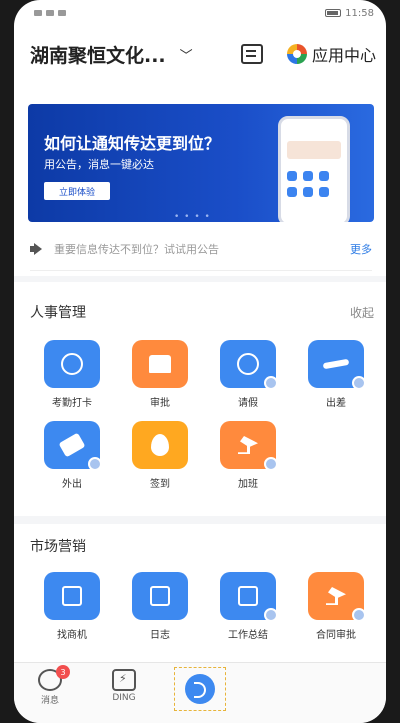  I want to click on app-center-label: 应用中心, so click(343, 55).